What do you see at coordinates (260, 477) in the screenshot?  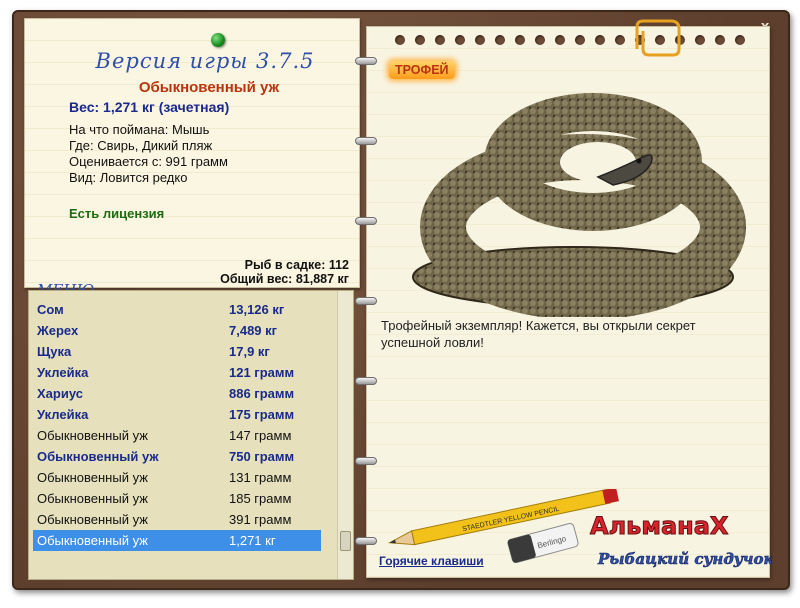 I see `fish-weight-cell: 131 грамм` at bounding box center [260, 477].